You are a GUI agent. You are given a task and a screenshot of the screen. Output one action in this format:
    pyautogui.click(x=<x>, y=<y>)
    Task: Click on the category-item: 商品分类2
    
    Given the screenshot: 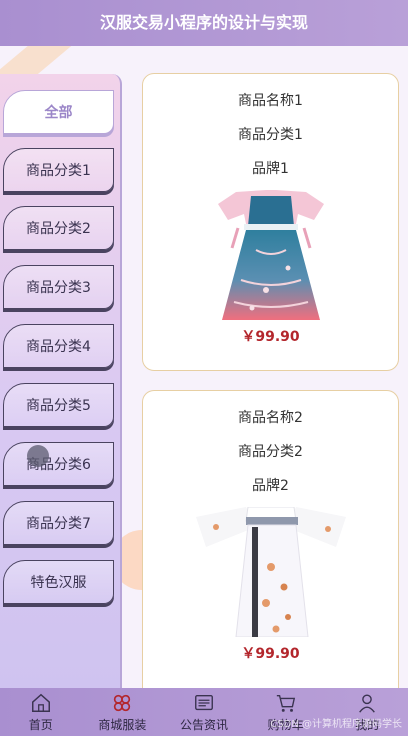 What is the action you would take?
    pyautogui.click(x=58, y=228)
    